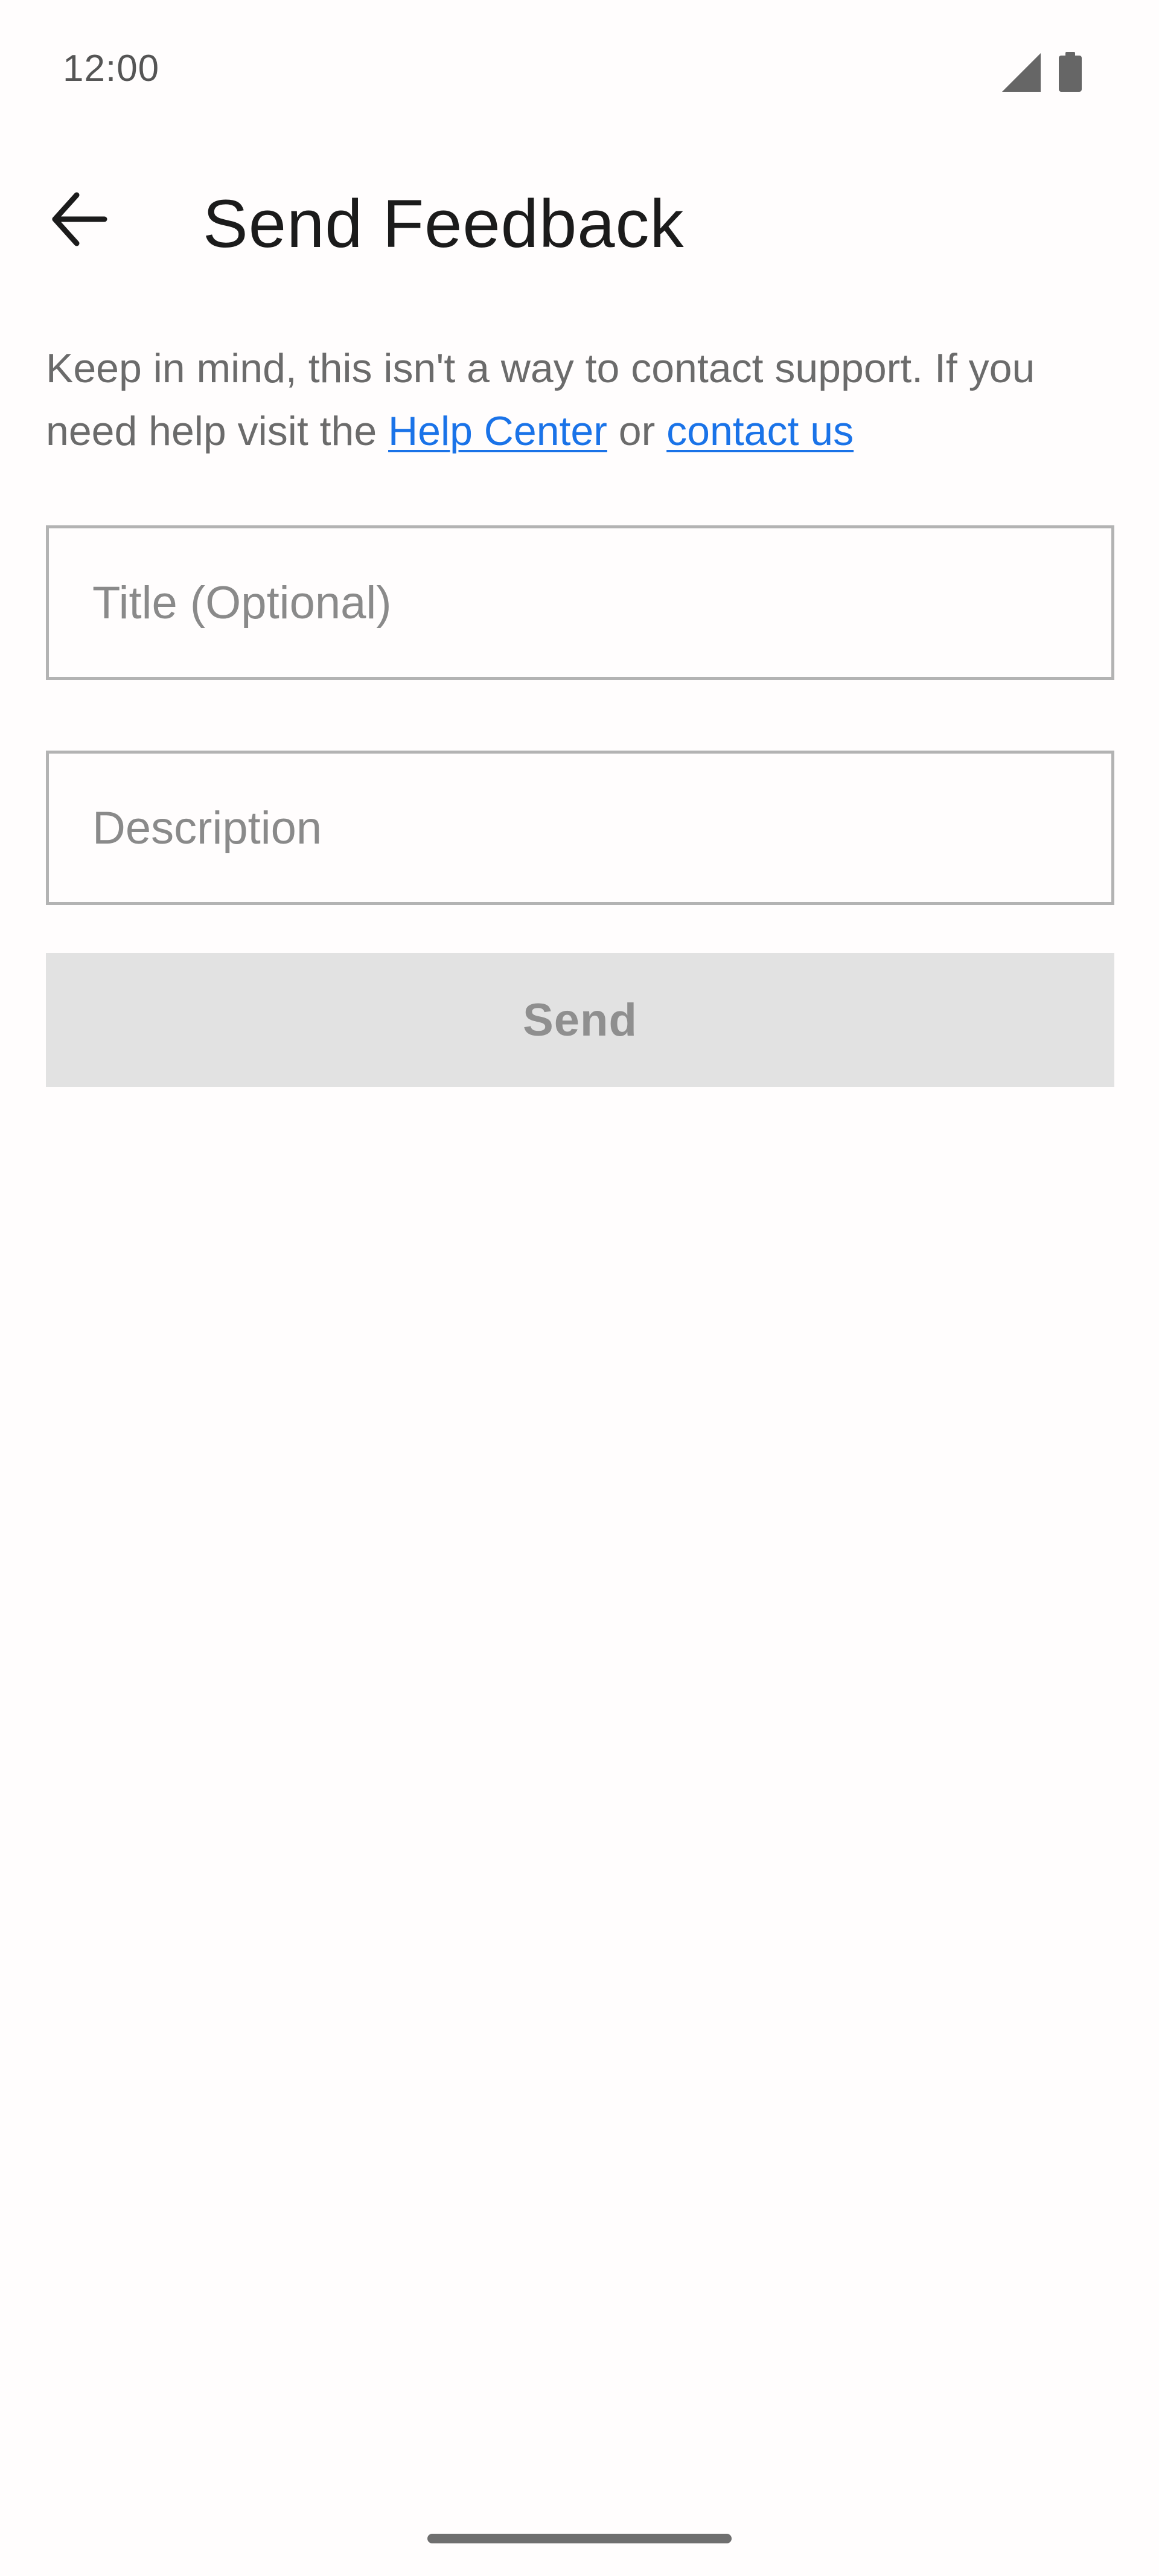  I want to click on back-button, so click(79, 220).